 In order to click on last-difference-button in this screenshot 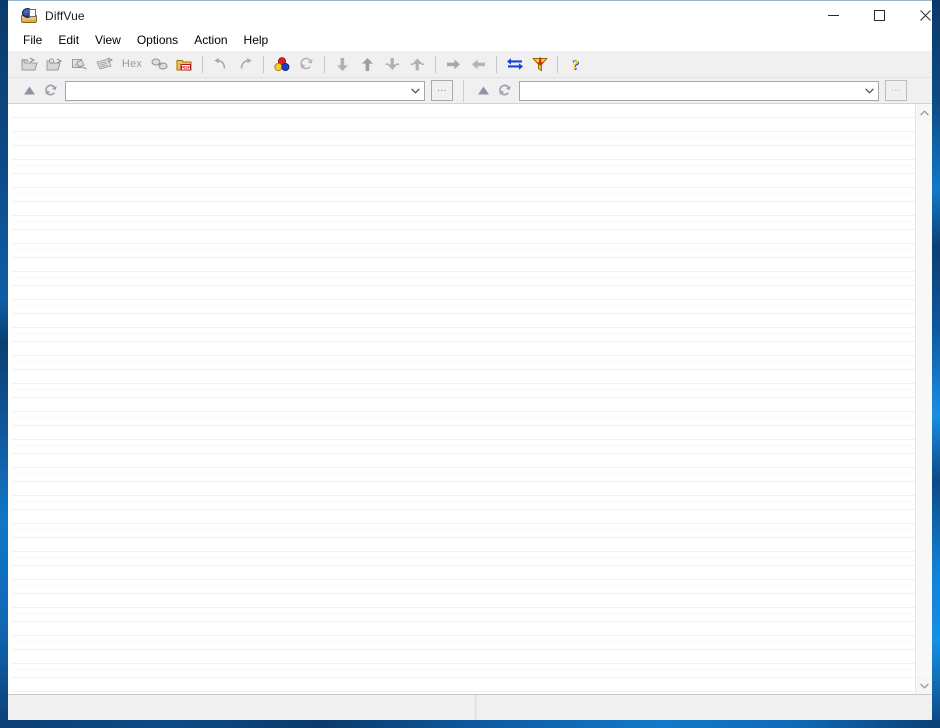, I will do `click(392, 64)`.